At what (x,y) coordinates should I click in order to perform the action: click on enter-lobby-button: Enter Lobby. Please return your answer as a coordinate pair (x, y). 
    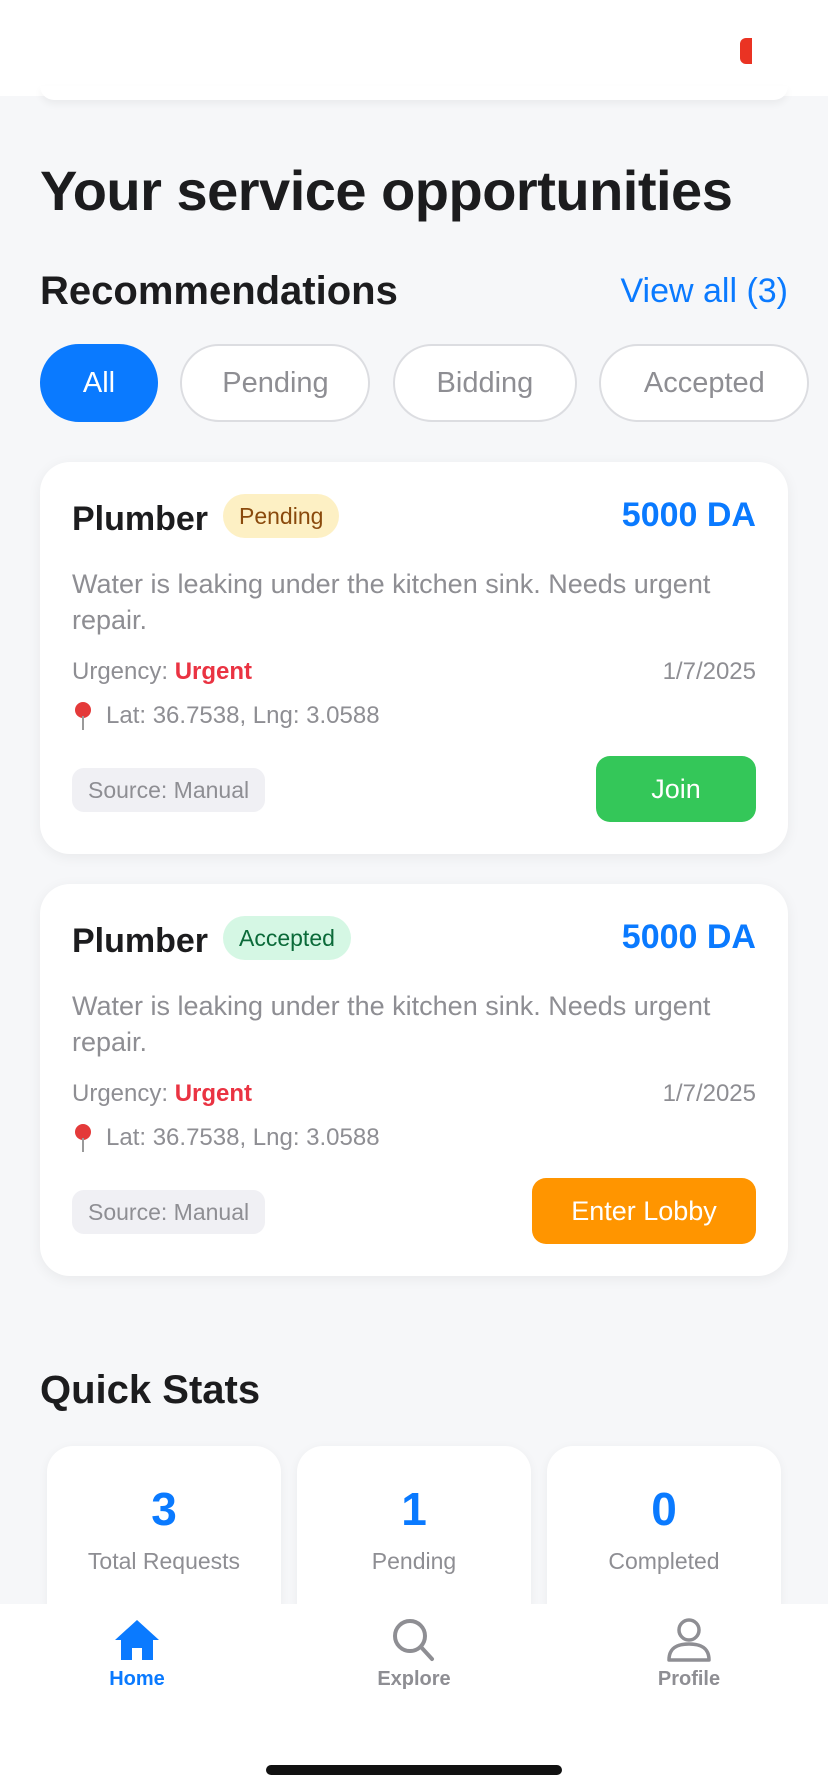
    Looking at the image, I should click on (644, 1211).